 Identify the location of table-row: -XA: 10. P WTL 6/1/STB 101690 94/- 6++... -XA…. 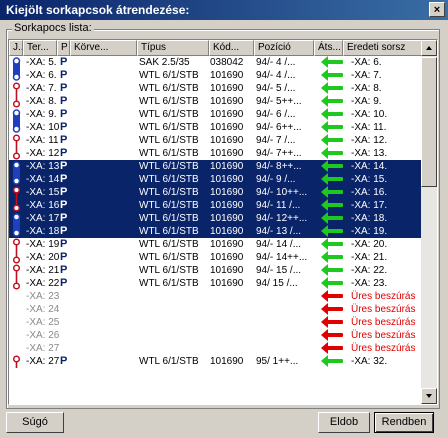
(216, 127).